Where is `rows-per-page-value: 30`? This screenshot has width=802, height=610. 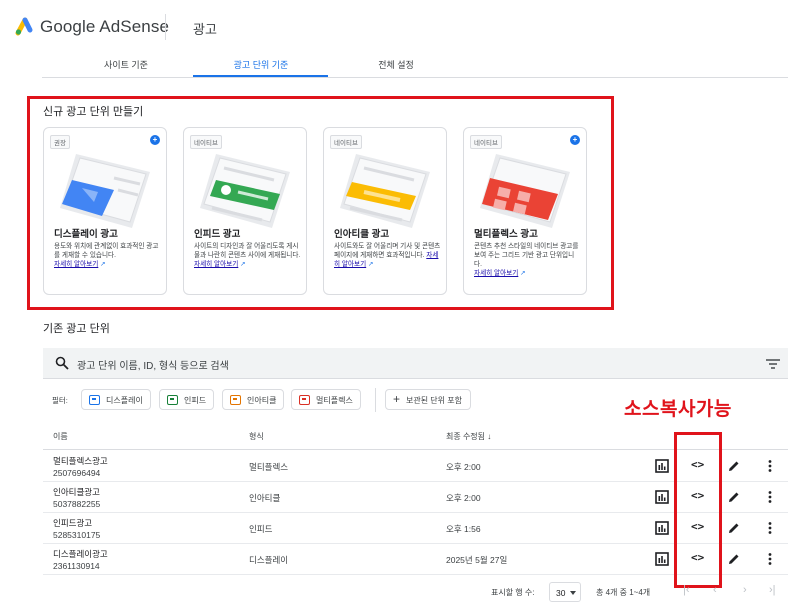
rows-per-page-value: 30 is located at coordinates (561, 593).